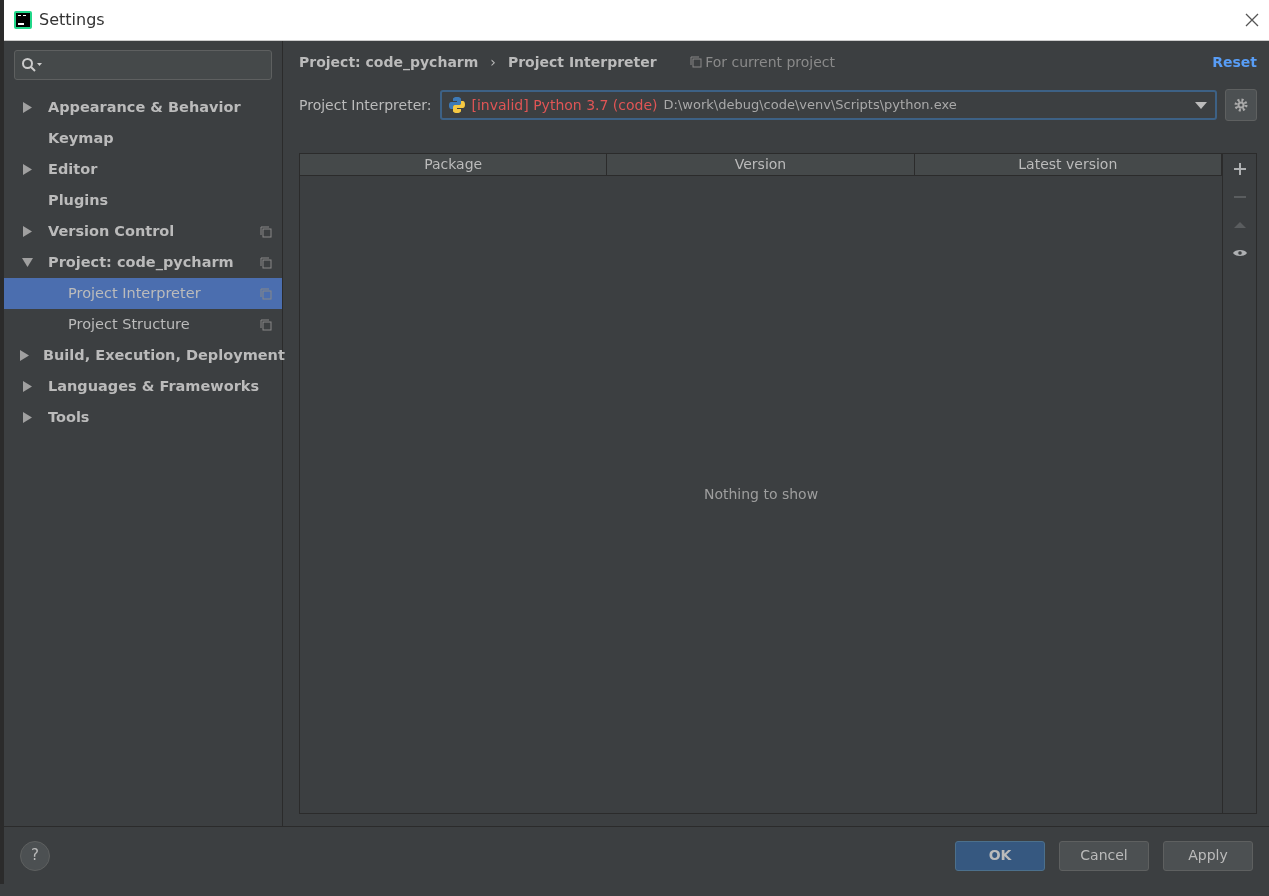  What do you see at coordinates (1000, 855) in the screenshot?
I see `dialog-button: OK` at bounding box center [1000, 855].